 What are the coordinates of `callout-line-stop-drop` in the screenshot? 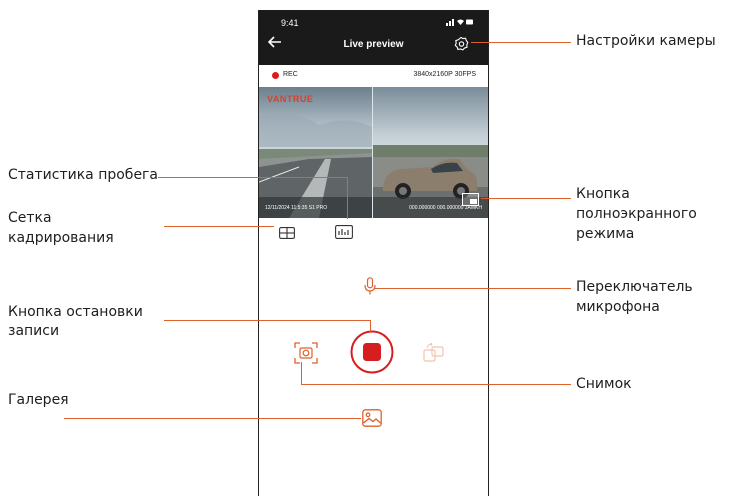 It's located at (370, 326).